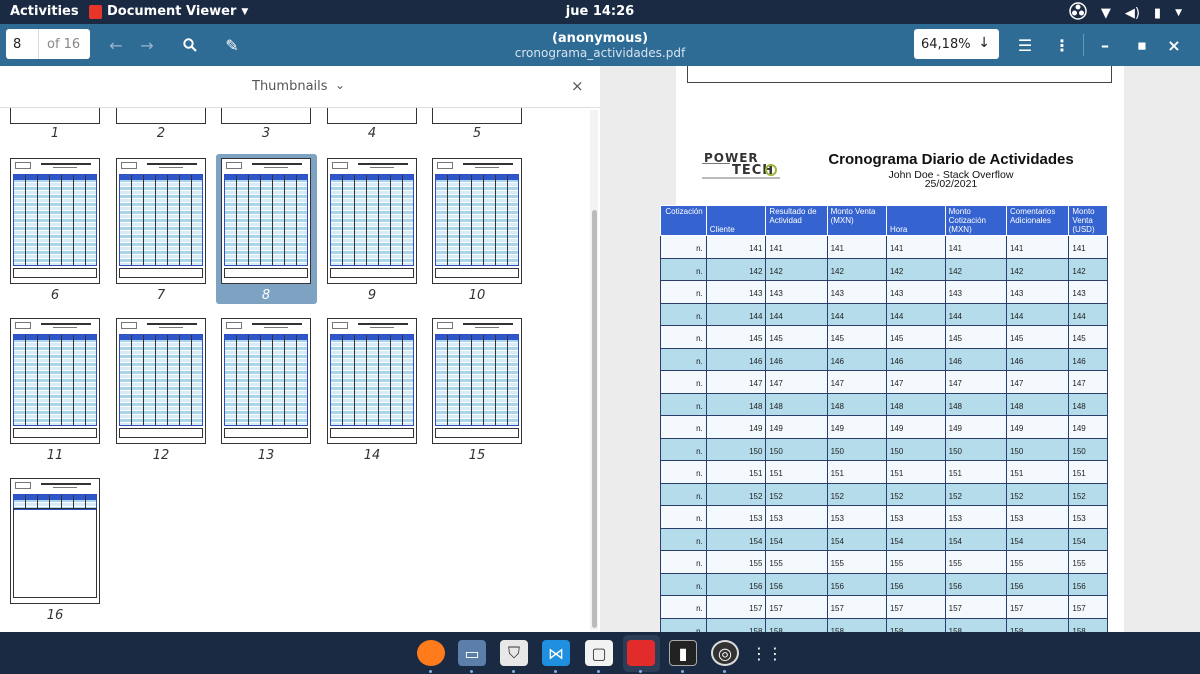  I want to click on page-number-field: 8 of 16, so click(48, 44).